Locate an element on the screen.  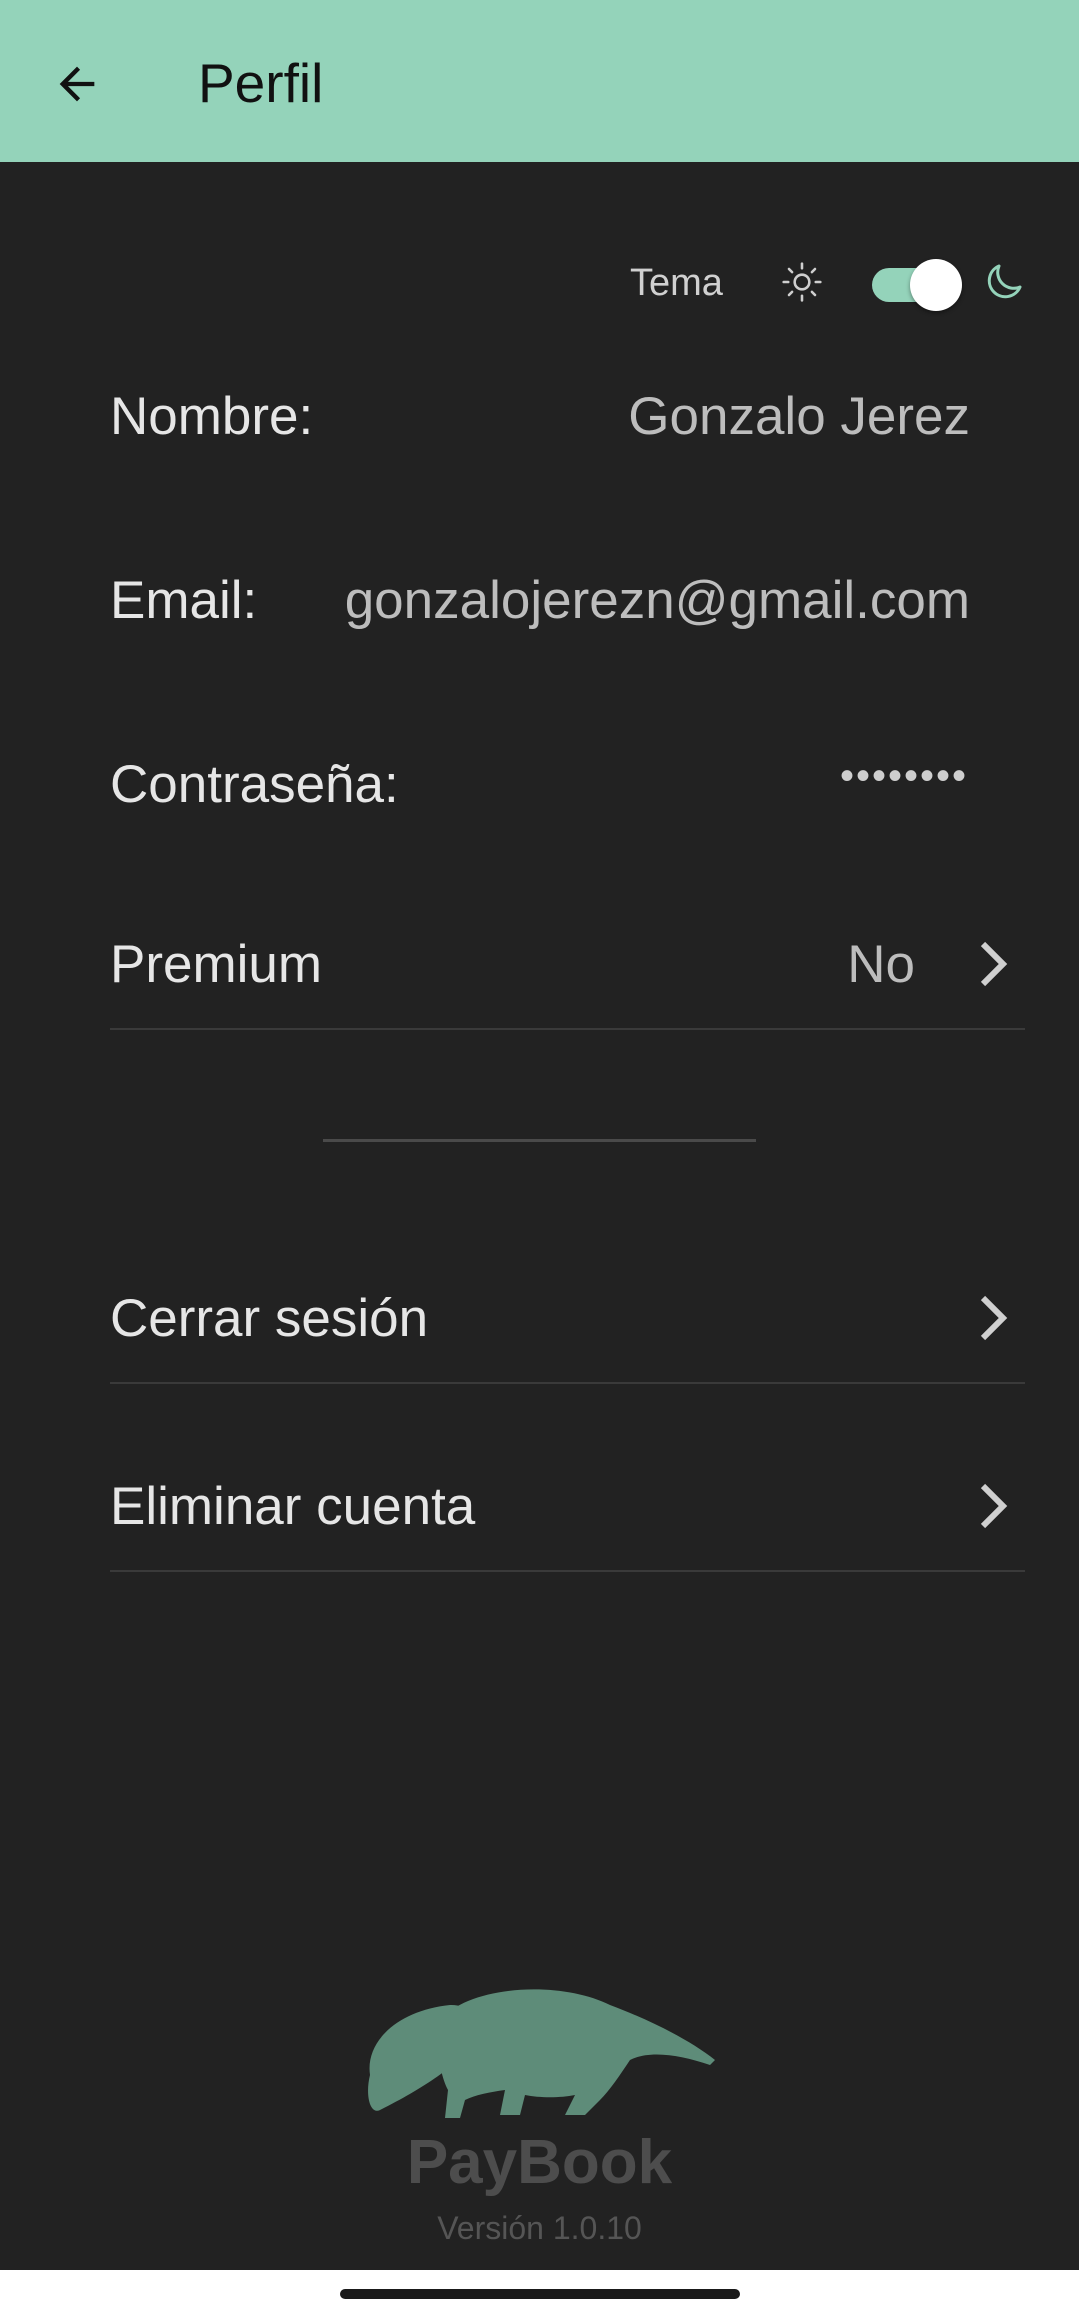
premium-label: Premium is located at coordinates (216, 964).